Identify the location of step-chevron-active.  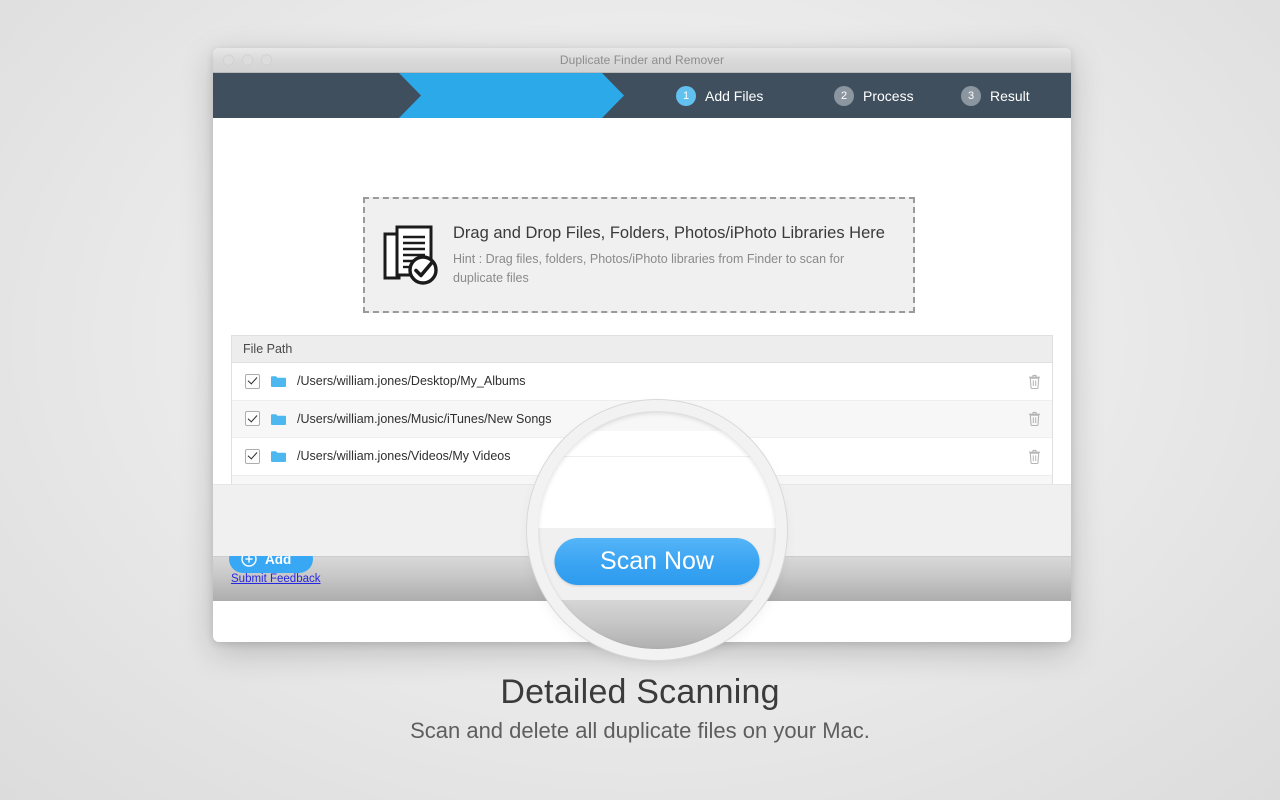
(511, 95).